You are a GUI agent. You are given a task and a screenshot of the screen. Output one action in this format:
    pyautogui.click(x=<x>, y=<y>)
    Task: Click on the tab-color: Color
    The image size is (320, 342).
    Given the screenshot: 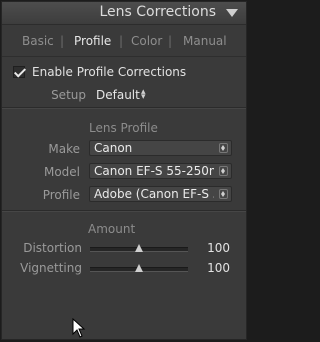 What is the action you would take?
    pyautogui.click(x=146, y=41)
    